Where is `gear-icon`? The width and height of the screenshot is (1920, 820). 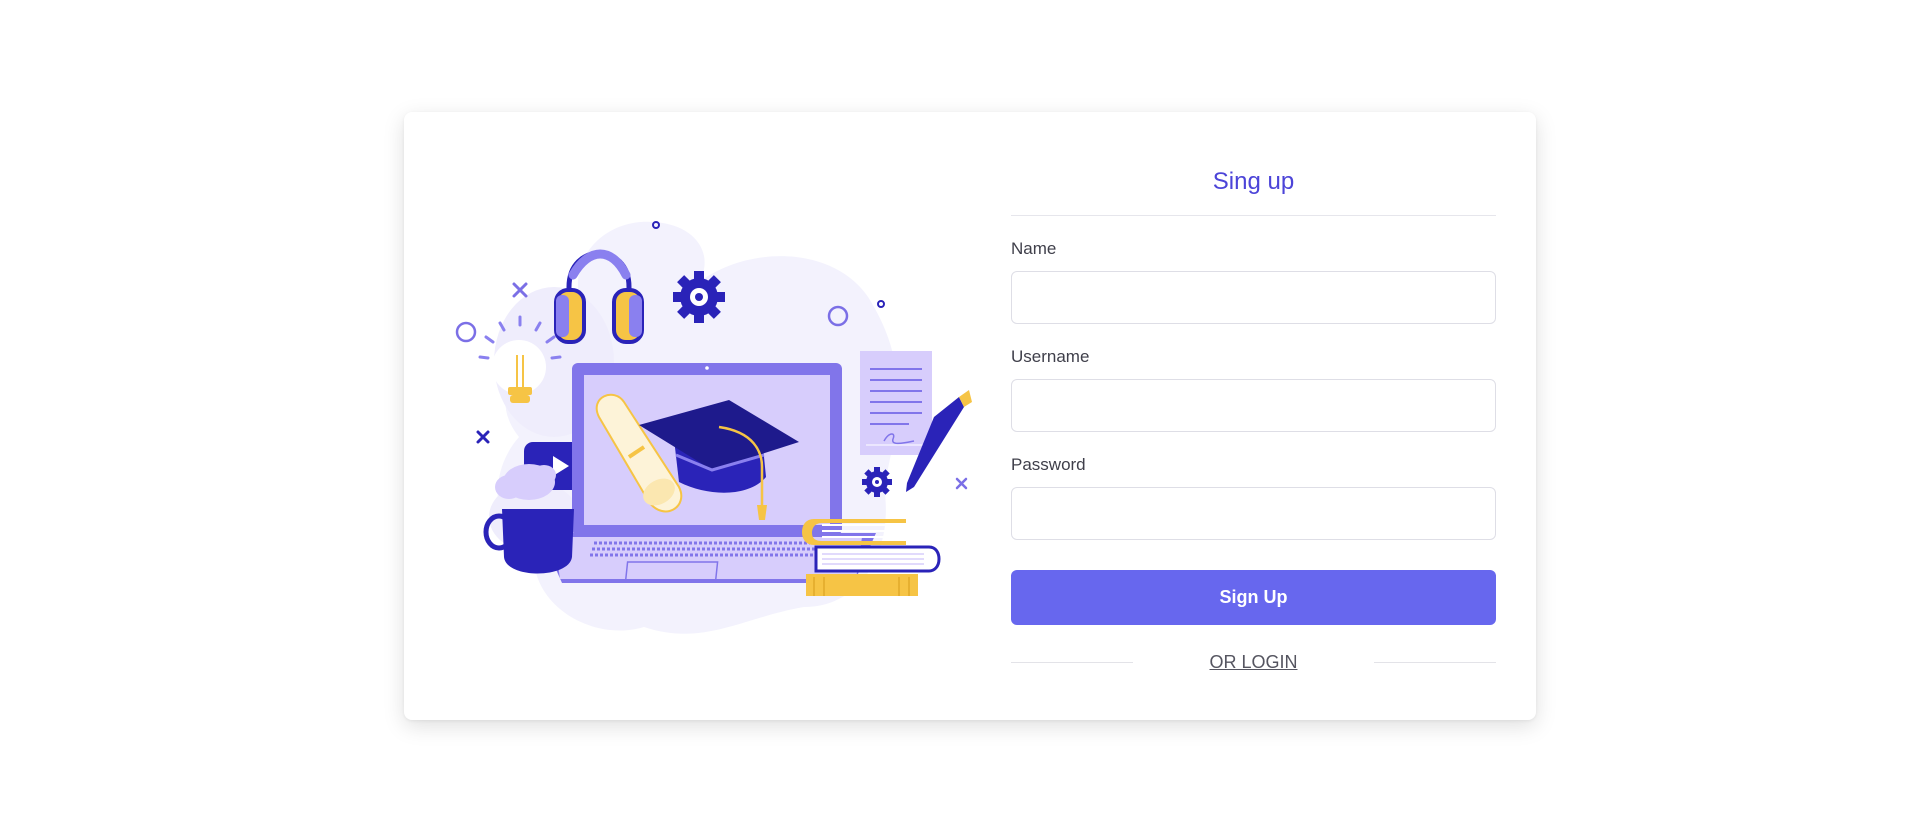 gear-icon is located at coordinates (699, 297).